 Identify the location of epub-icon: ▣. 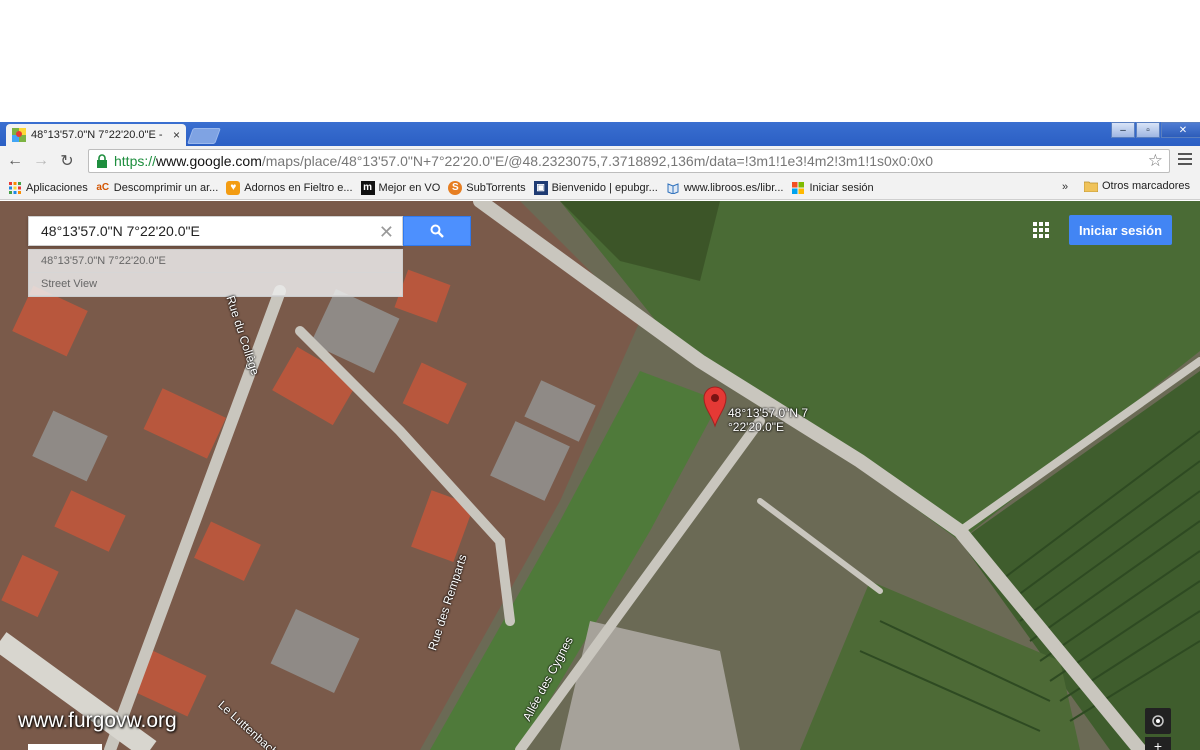
(540, 187).